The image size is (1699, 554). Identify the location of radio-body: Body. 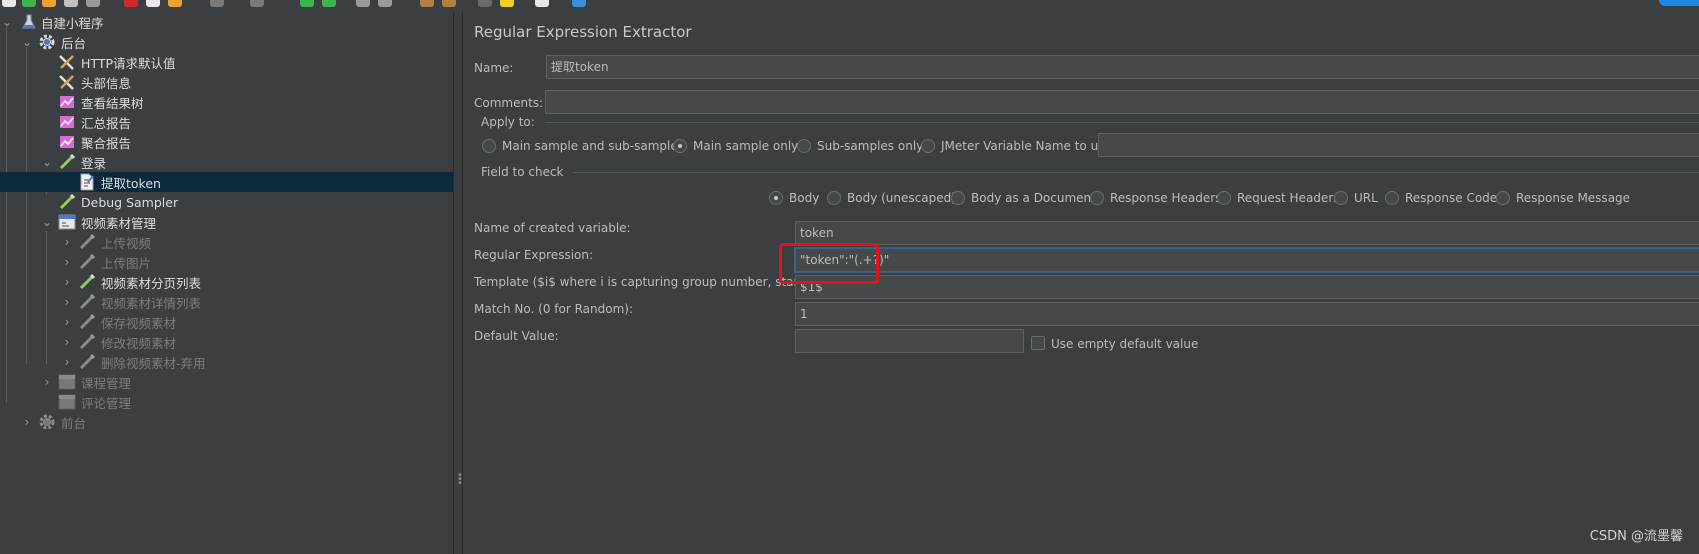
(794, 198).